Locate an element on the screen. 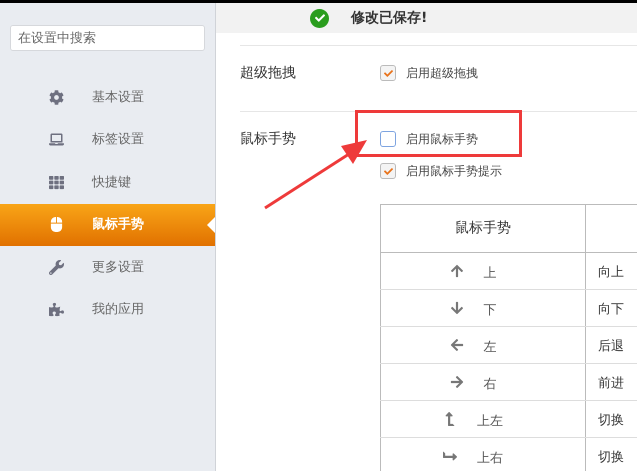 The height and width of the screenshot is (471, 637). table-cell-text: 上左 is located at coordinates (490, 422).